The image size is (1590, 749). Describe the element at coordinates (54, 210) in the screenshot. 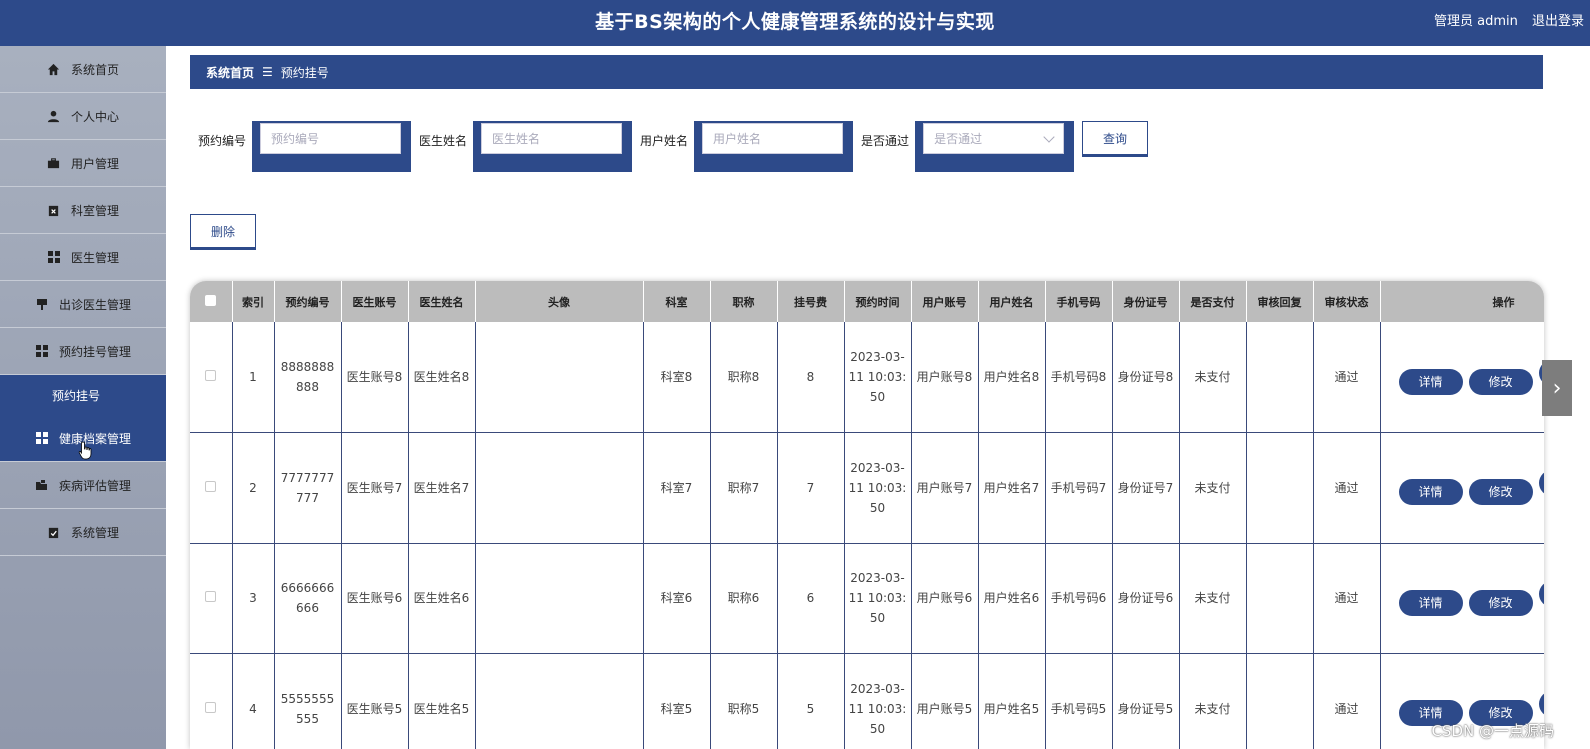

I see `clipboard-x-icon` at that location.